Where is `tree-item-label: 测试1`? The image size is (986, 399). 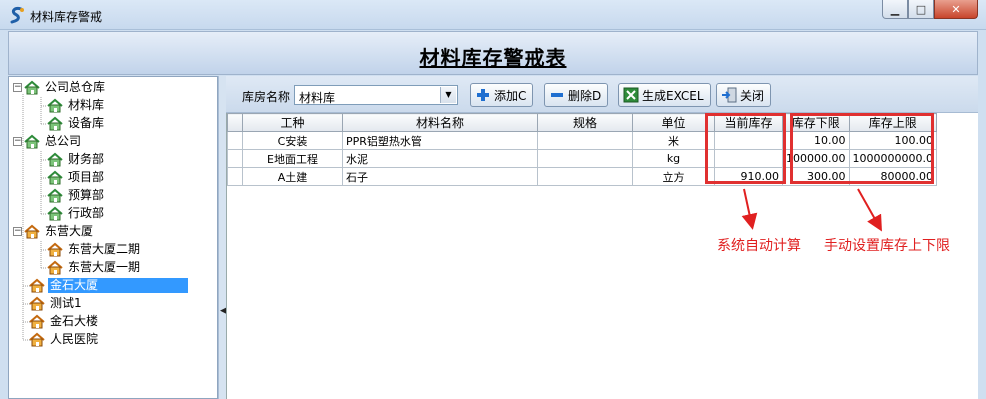
tree-item-label: 测试1 is located at coordinates (66, 303).